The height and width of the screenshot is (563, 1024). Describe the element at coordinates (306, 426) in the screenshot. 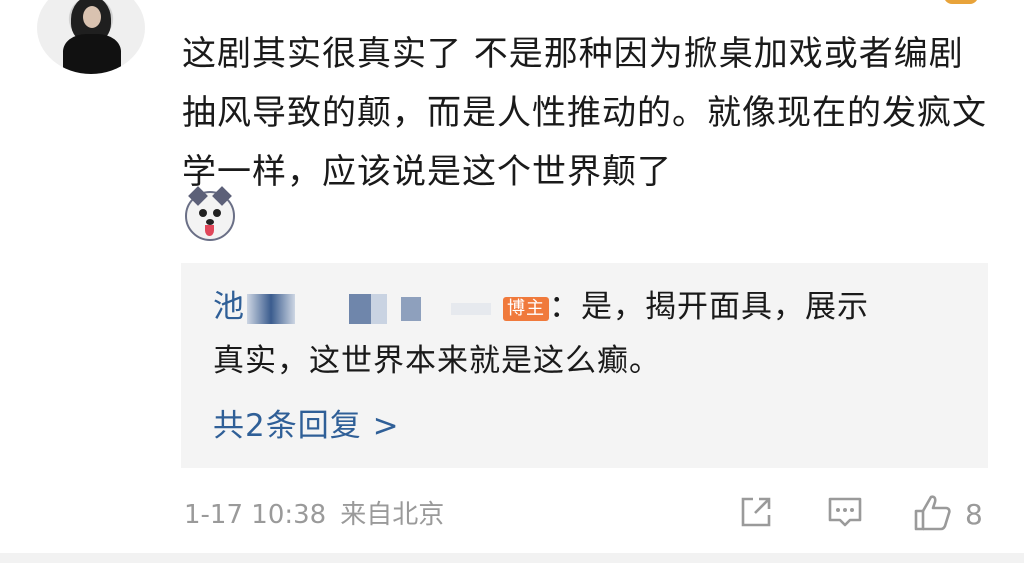

I see `view-replies-link: 共2条回复 >` at that location.